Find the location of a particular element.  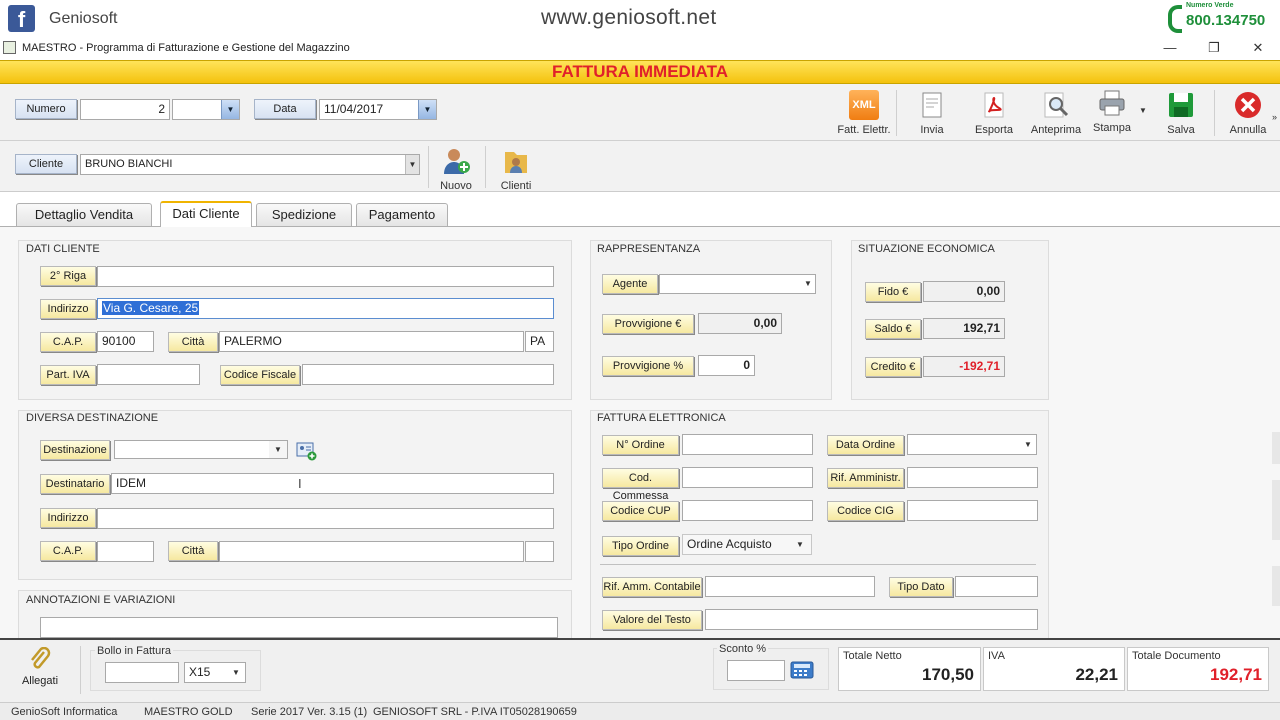

bollo-qty-dropdown: X15 ▼ is located at coordinates (215, 672).